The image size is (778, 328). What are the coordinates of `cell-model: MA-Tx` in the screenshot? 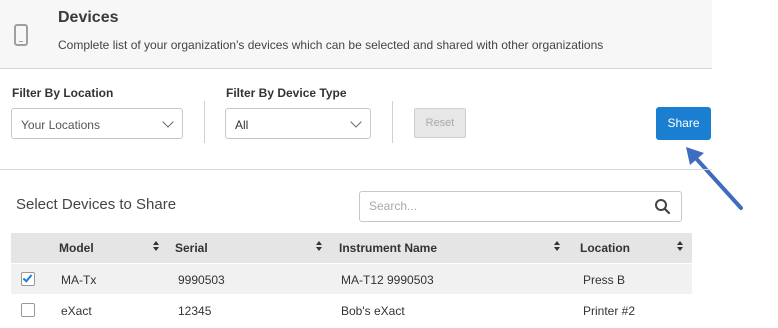 It's located at (79, 280).